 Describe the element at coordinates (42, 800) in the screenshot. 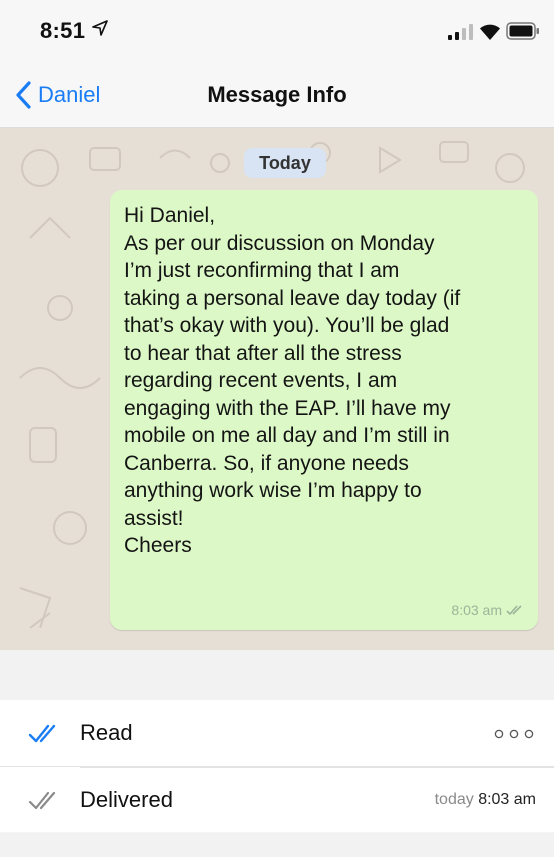

I see `double-check-gray-icon` at that location.